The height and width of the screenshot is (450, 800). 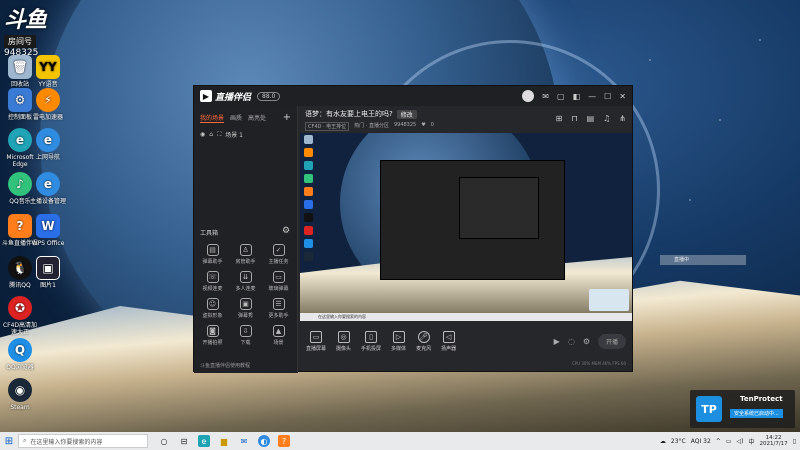 I want to click on photo-icon: ◙, so click(x=212, y=331).